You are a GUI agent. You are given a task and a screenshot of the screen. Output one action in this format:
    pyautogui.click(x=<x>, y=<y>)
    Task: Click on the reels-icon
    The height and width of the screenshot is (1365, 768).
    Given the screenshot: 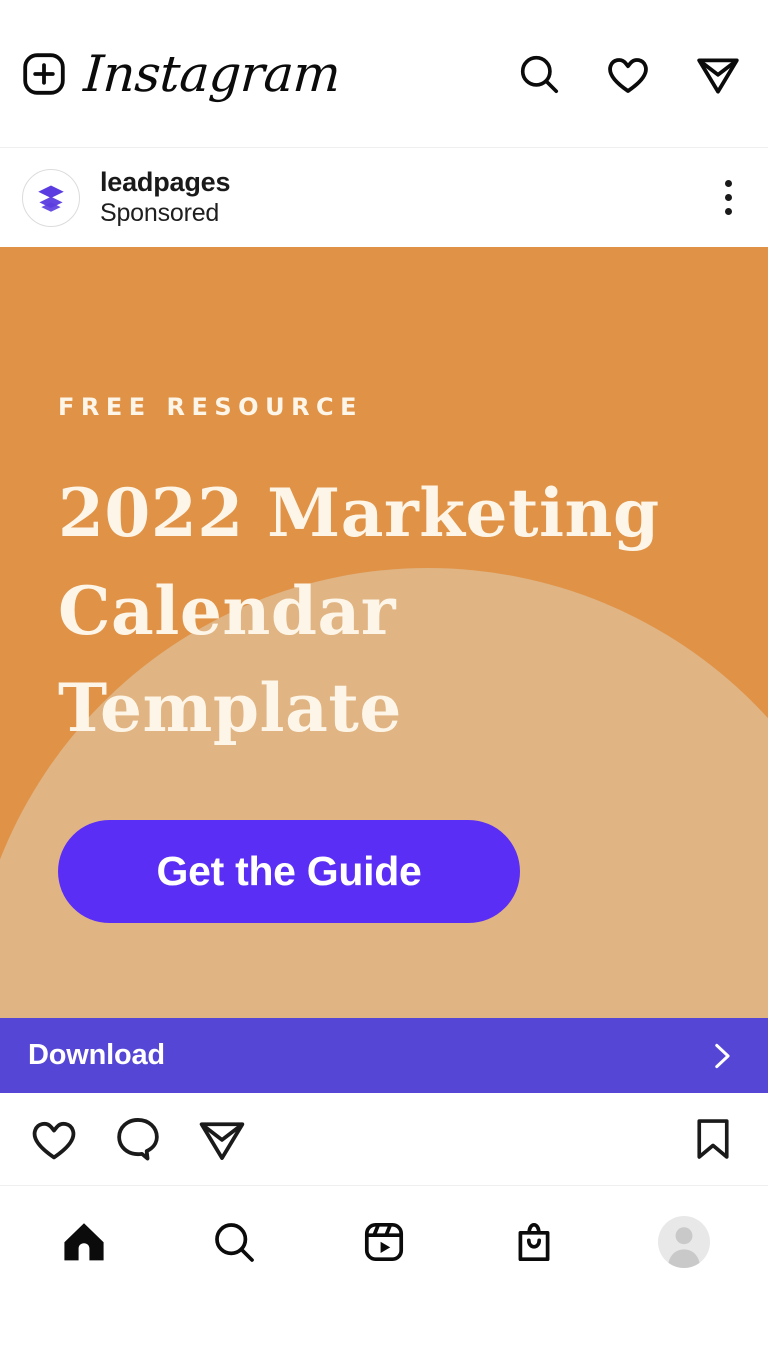 What is the action you would take?
    pyautogui.click(x=384, y=1242)
    